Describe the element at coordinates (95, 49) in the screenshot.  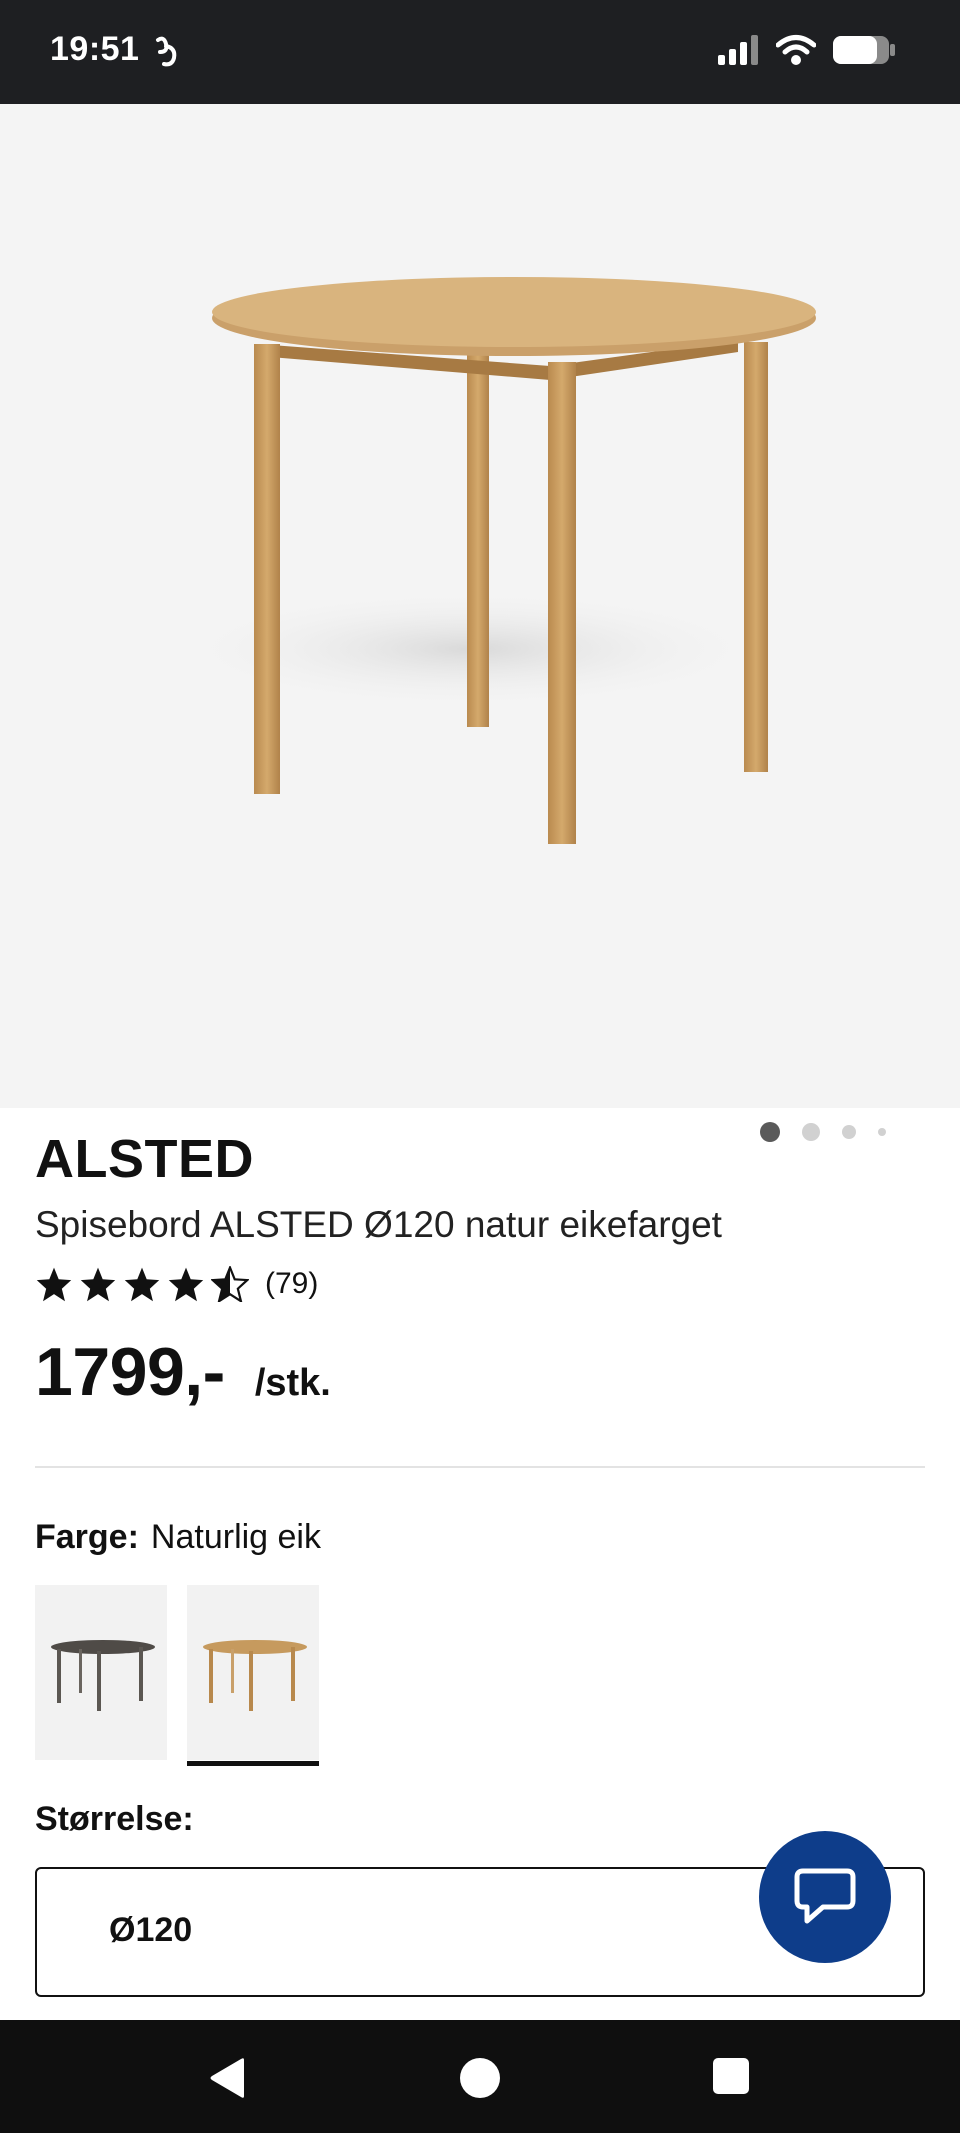
I see `status-time: 19:51` at that location.